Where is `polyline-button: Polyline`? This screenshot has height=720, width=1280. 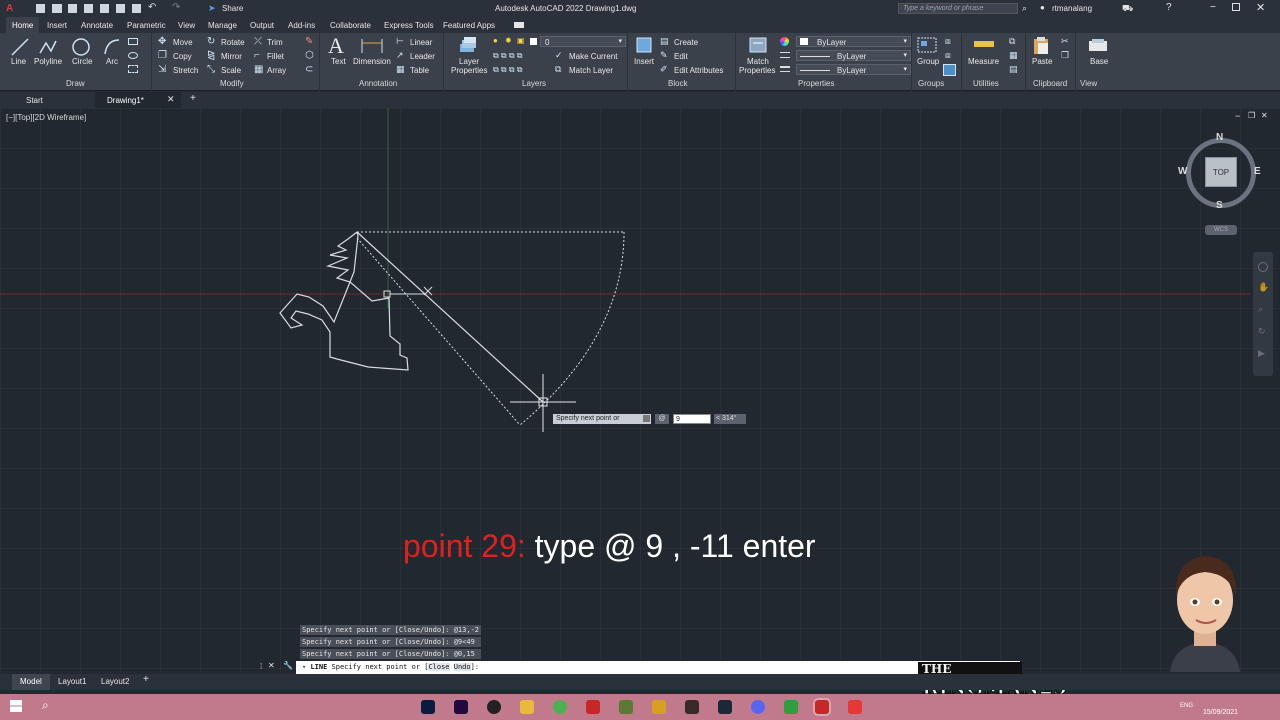 polyline-button: Polyline is located at coordinates (48, 61).